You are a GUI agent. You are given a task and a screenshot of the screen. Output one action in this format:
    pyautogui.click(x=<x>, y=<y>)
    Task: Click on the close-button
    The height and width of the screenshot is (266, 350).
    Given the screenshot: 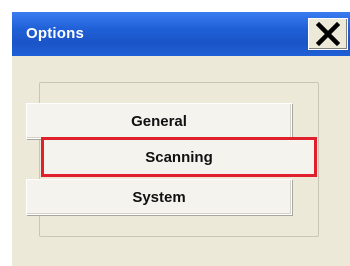 What is the action you would take?
    pyautogui.click(x=328, y=34)
    